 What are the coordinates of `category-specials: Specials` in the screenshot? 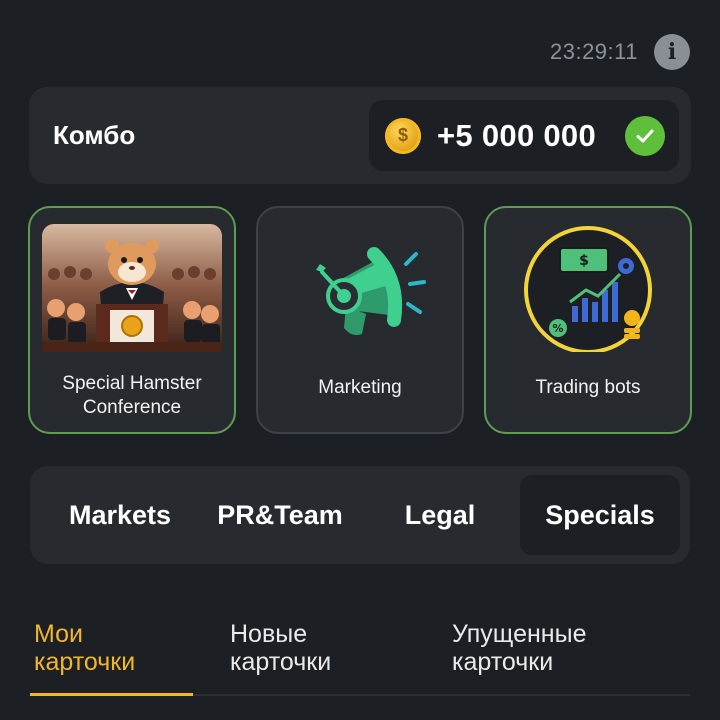 It's located at (600, 515).